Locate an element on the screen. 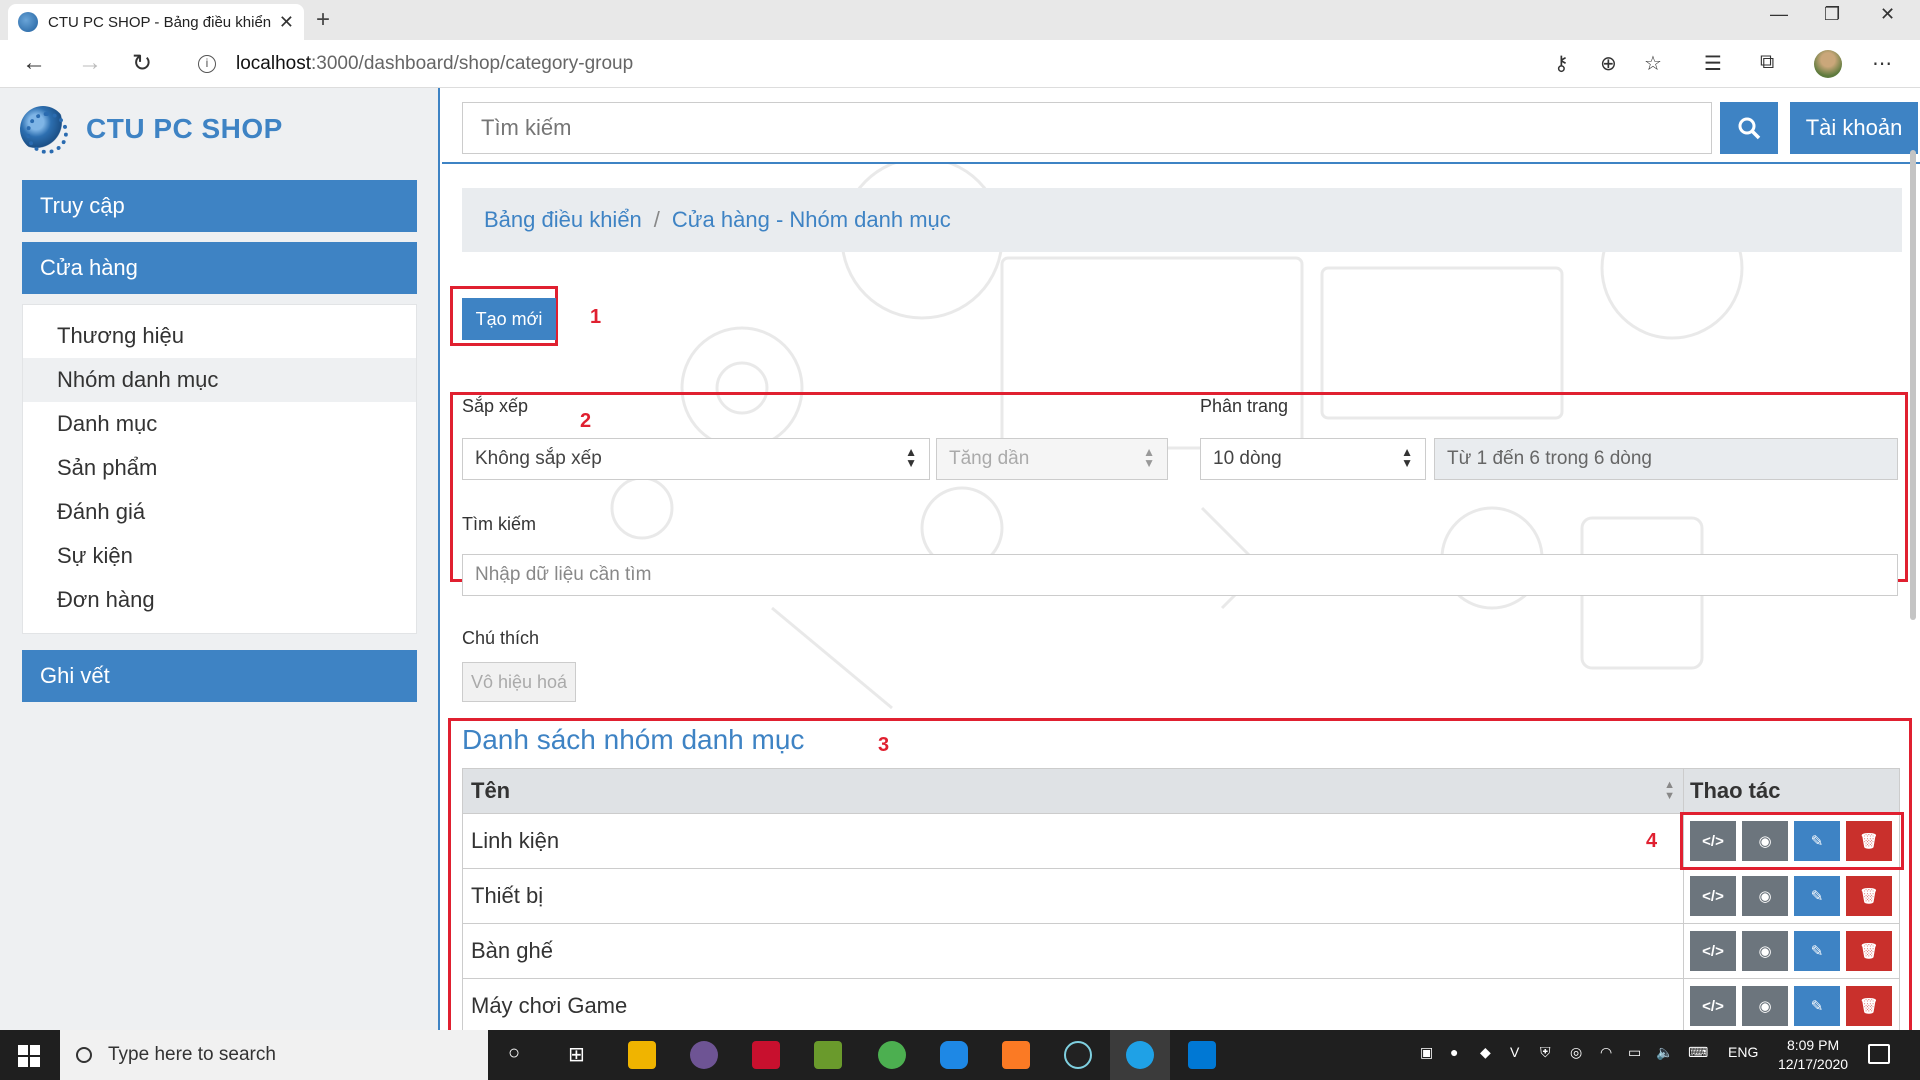  zalo-icon is located at coordinates (954, 1055).